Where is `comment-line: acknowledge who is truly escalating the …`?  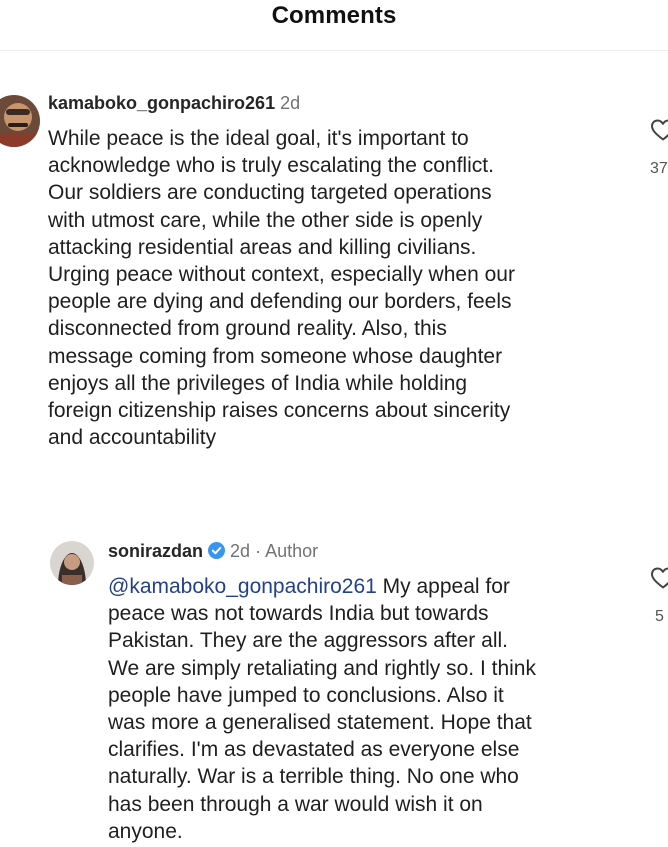 comment-line: acknowledge who is truly escalating the … is located at coordinates (271, 166).